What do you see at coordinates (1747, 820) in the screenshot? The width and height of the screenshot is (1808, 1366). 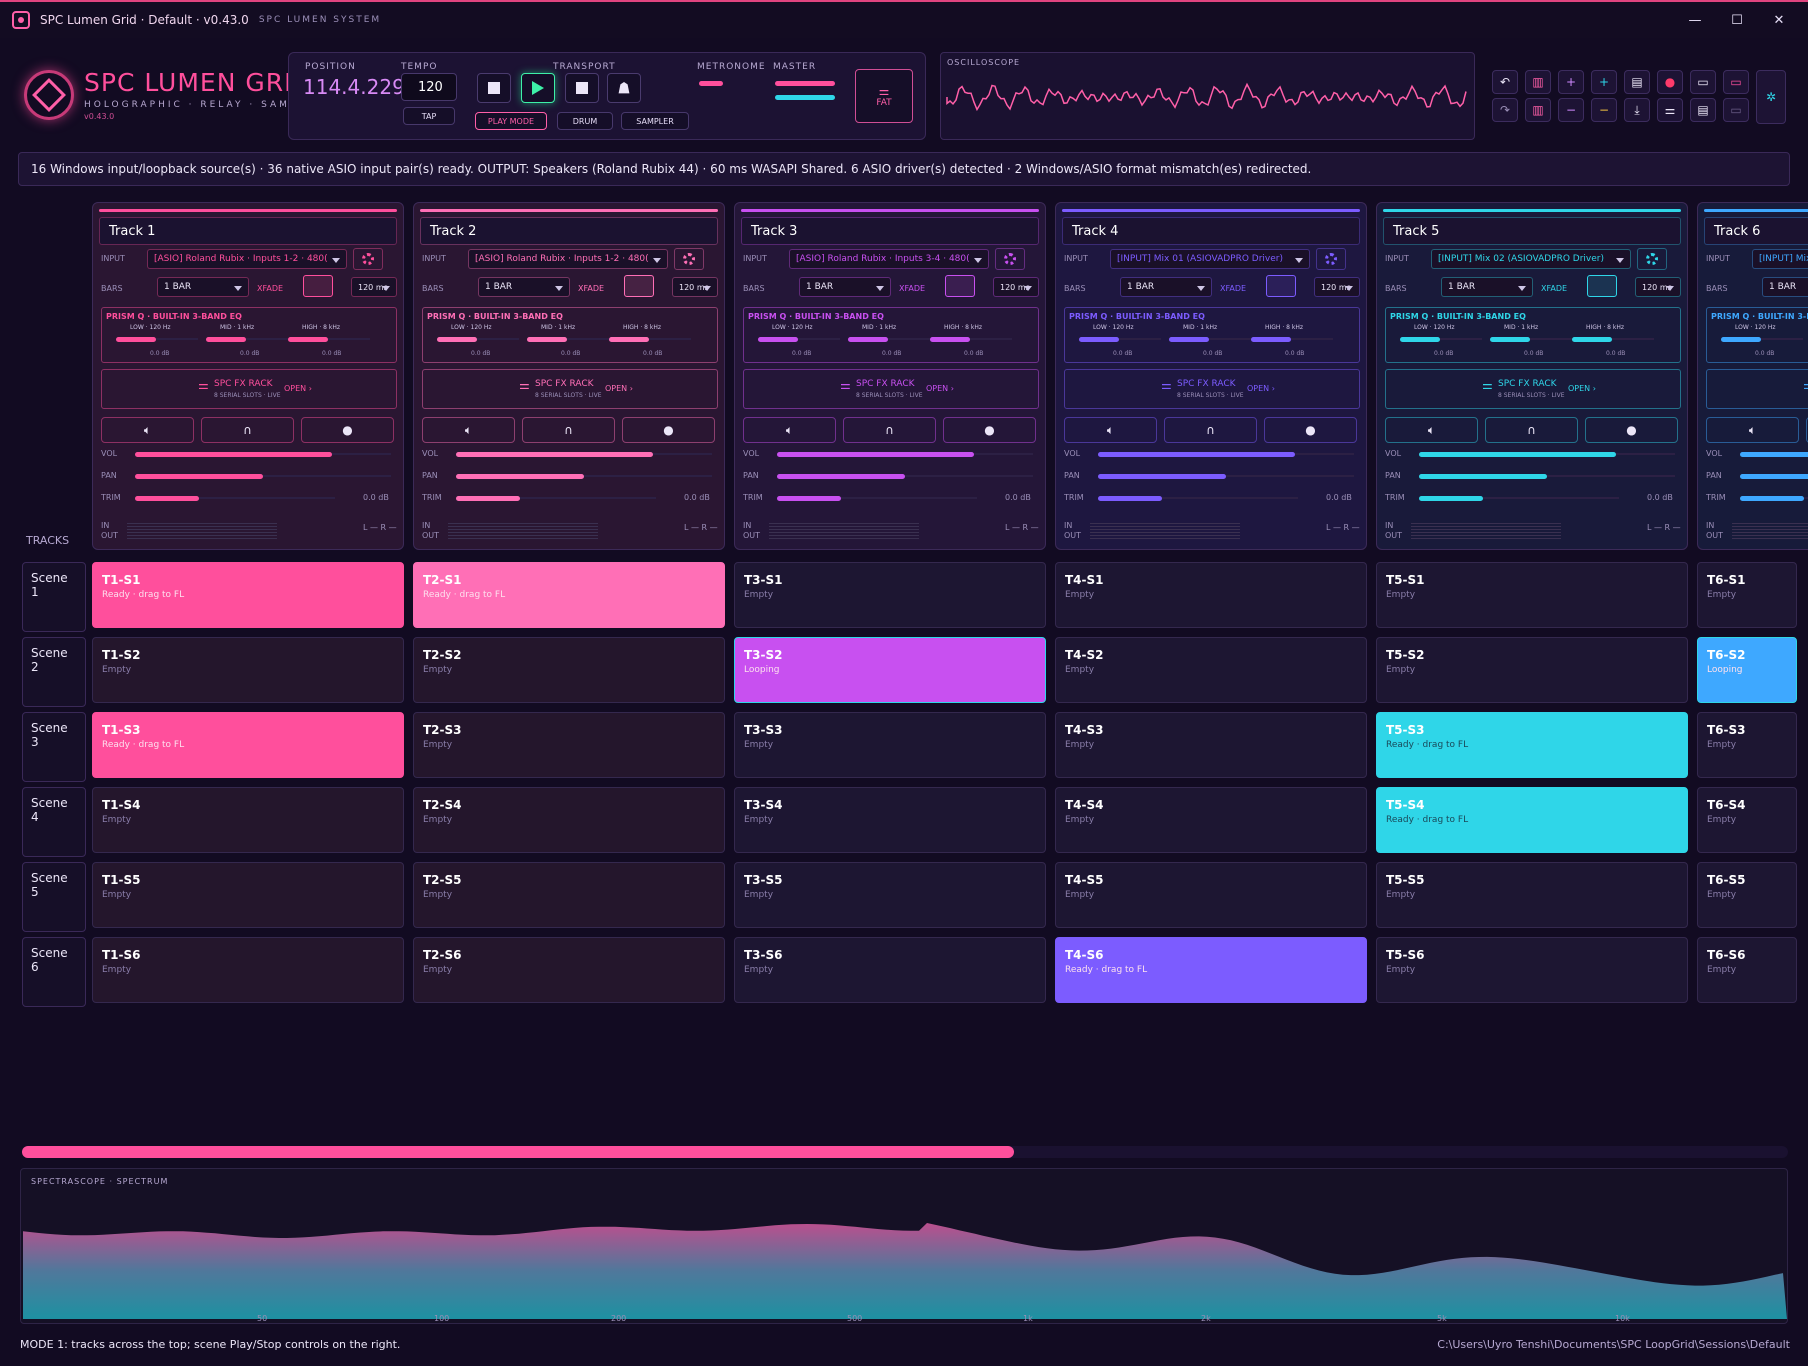 I see `clip-slot: T6-S4 Empty` at bounding box center [1747, 820].